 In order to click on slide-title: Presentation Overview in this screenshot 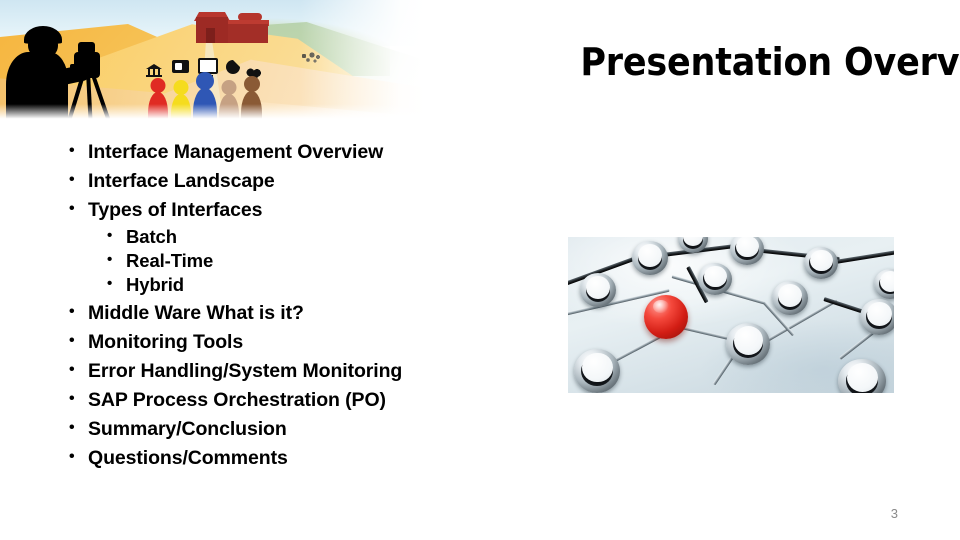, I will do `click(770, 62)`.